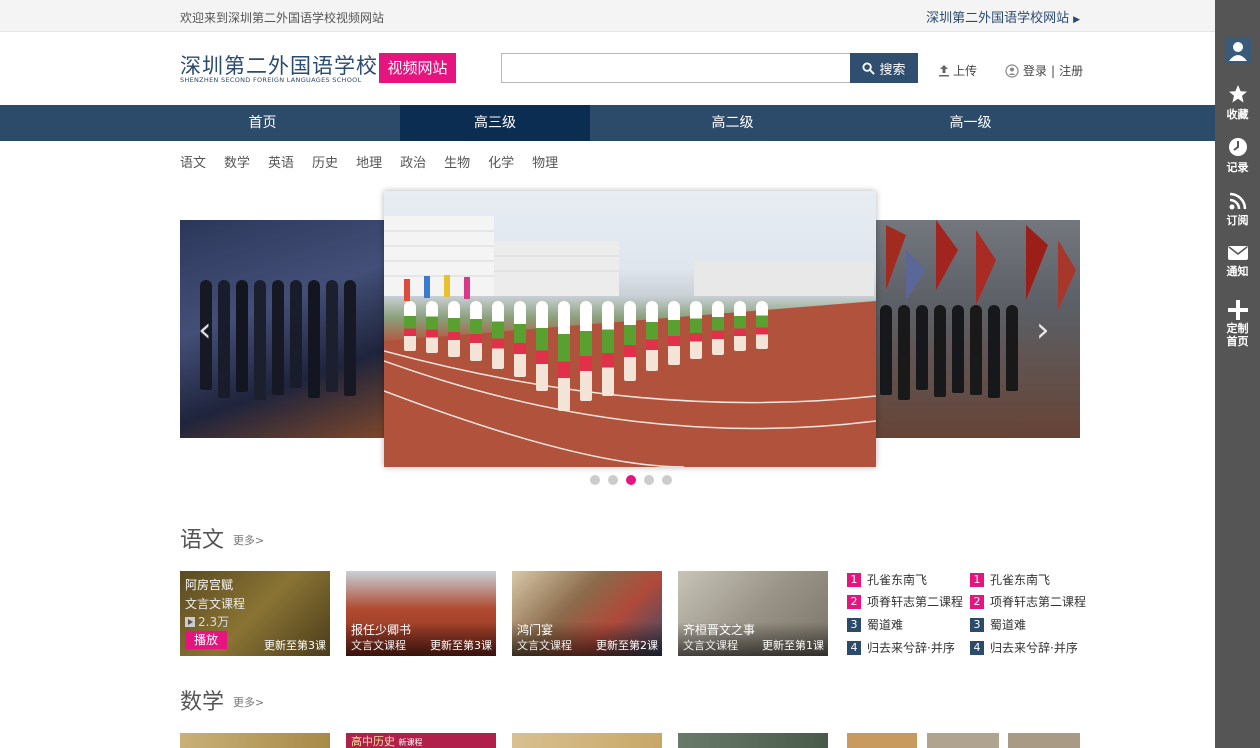 Image resolution: width=1260 pixels, height=748 pixels. I want to click on course-card: 高中历史 新课程, so click(421, 740).